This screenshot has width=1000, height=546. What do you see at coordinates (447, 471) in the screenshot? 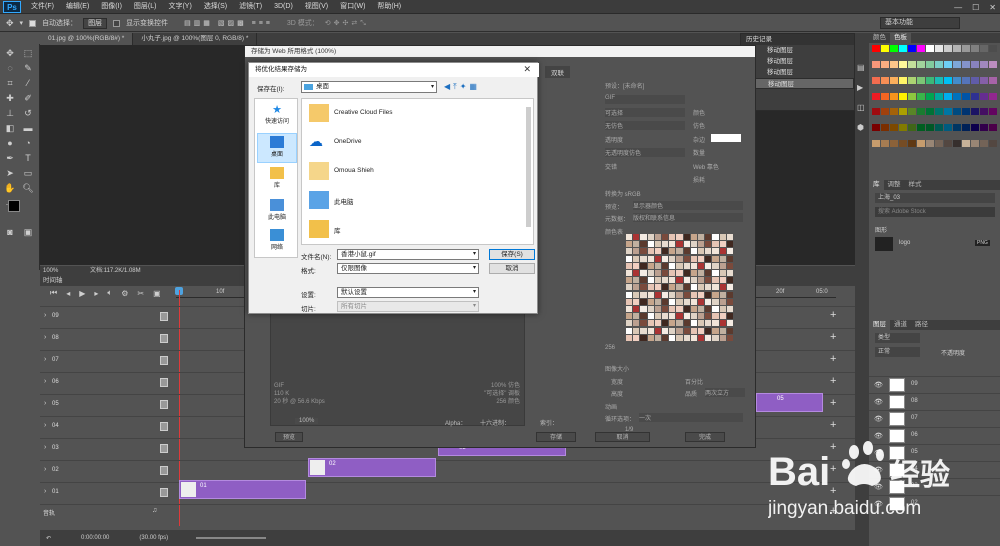
I see `track-row: › 02 +` at bounding box center [447, 471].